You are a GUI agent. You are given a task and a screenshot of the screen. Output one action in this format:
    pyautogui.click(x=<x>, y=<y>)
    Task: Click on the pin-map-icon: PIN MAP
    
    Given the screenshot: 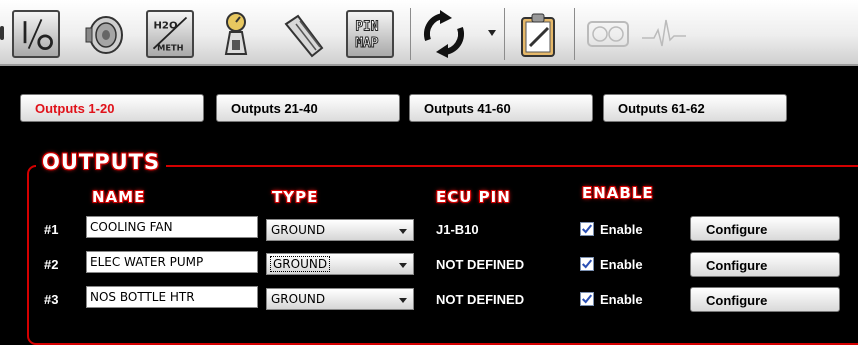 What is the action you would take?
    pyautogui.click(x=370, y=34)
    